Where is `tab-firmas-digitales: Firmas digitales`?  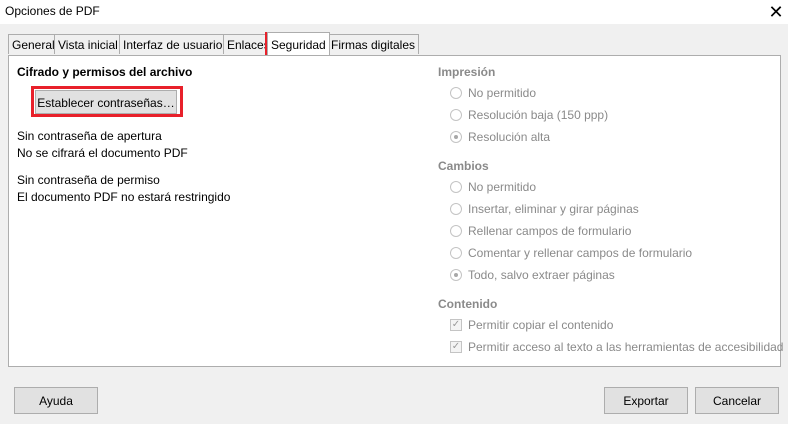
tab-firmas-digitales: Firmas digitales is located at coordinates (373, 44).